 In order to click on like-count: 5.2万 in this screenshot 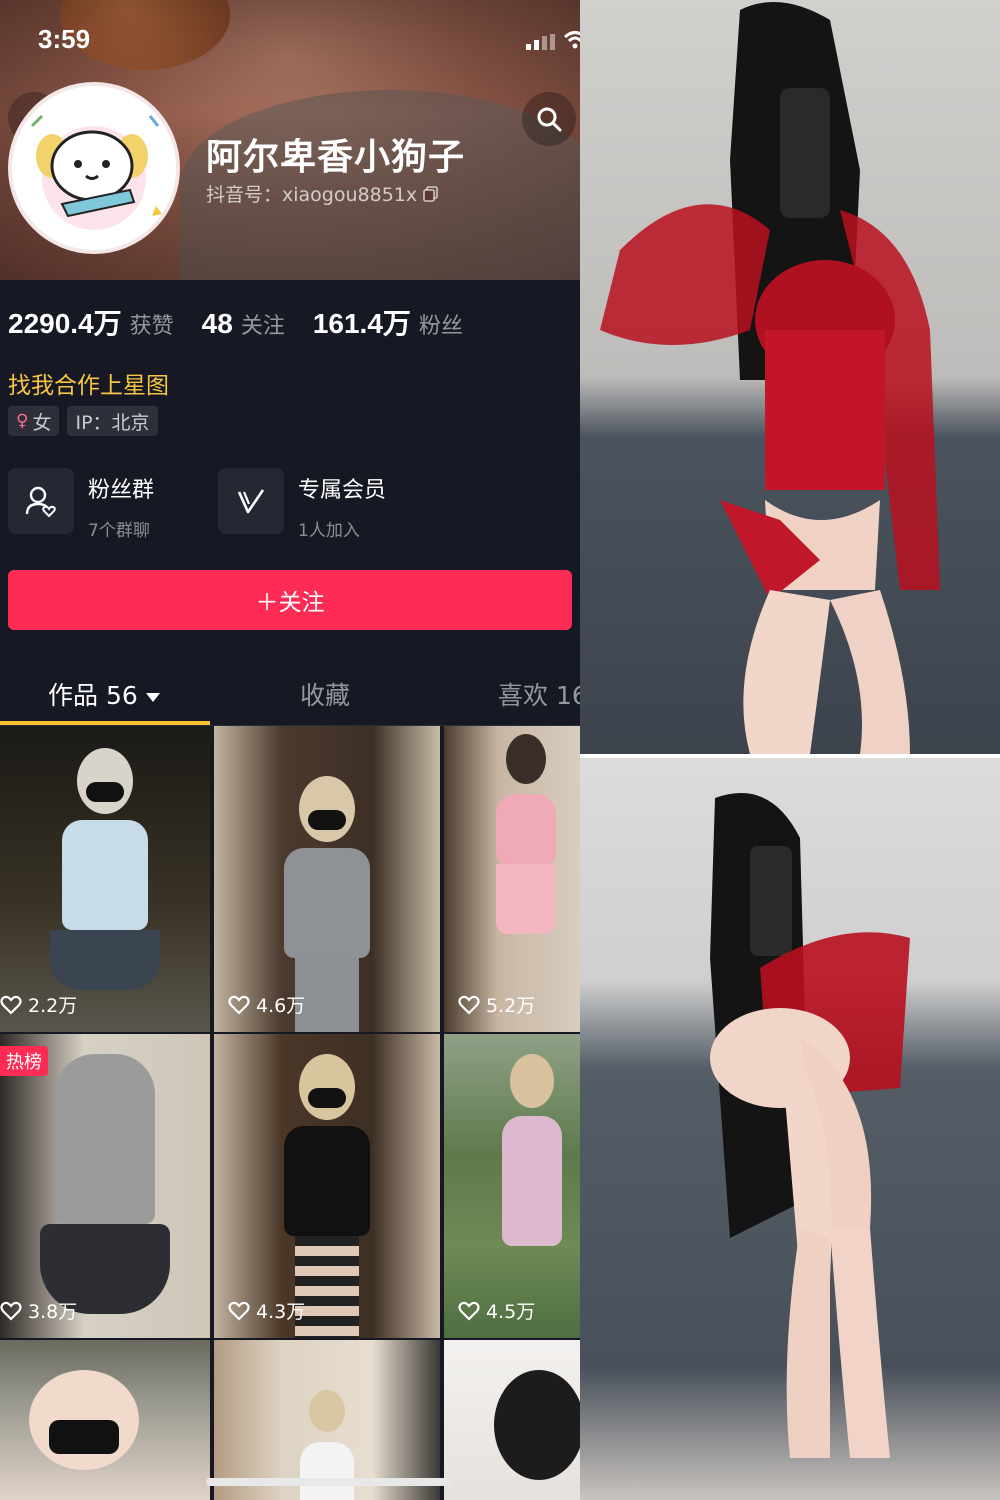, I will do `click(496, 1004)`.